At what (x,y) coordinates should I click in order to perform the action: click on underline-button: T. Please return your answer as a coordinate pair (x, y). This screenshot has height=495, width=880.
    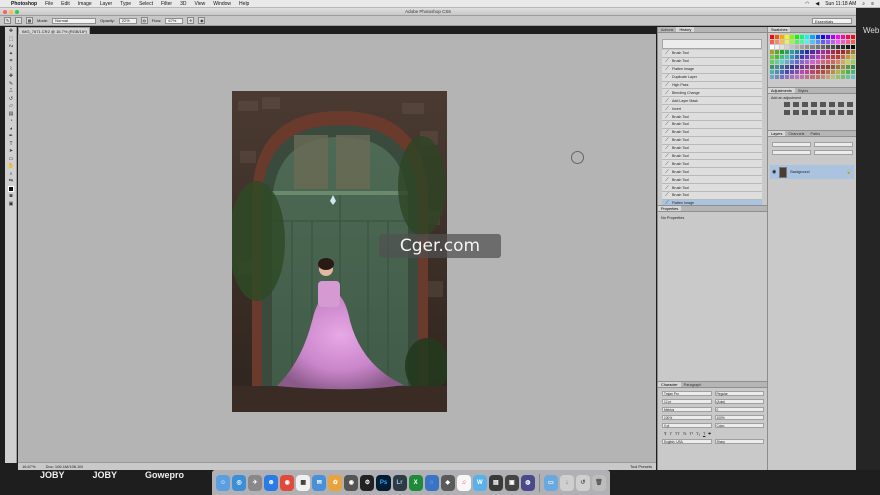
    Looking at the image, I should click on (704, 433).